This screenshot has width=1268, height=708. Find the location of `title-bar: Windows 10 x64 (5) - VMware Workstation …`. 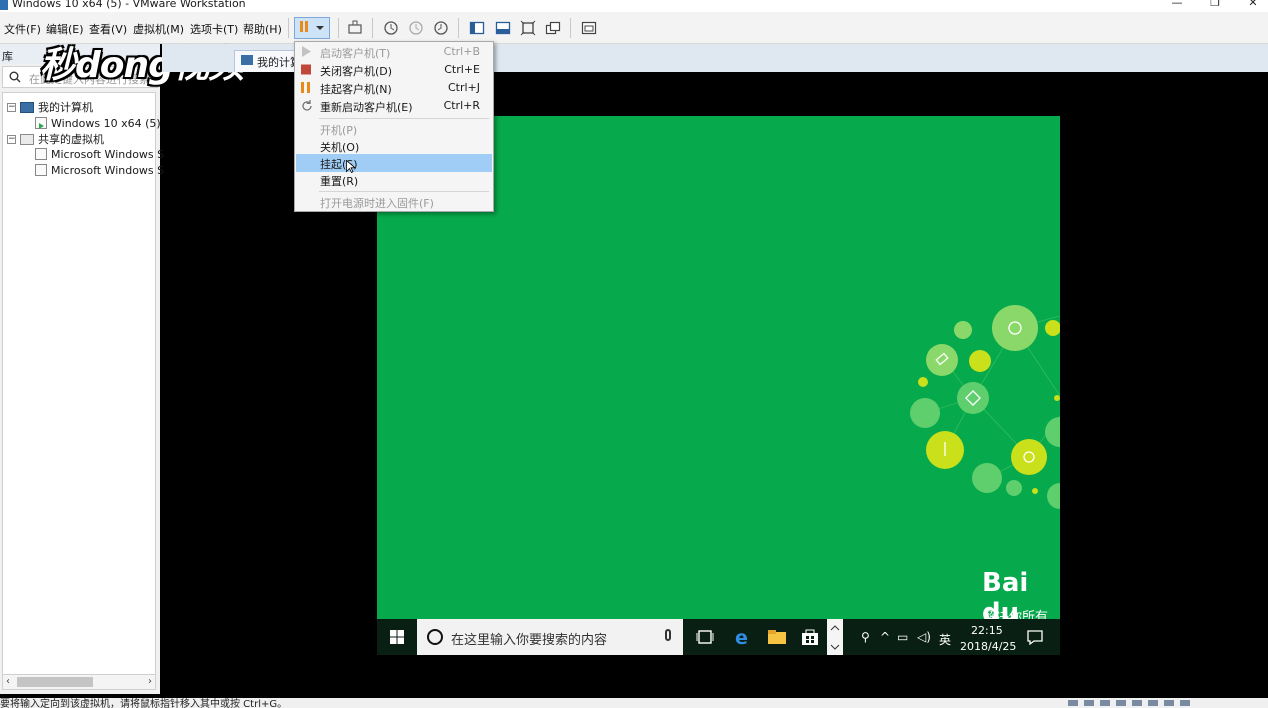

title-bar: Windows 10 x64 (5) - VMware Workstation … is located at coordinates (634, 6).